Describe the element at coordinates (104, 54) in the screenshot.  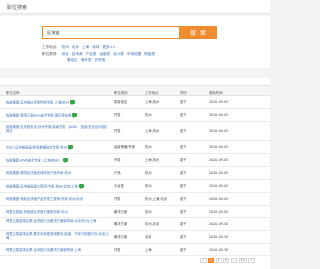
I see `job-category-option: 运营类` at that location.